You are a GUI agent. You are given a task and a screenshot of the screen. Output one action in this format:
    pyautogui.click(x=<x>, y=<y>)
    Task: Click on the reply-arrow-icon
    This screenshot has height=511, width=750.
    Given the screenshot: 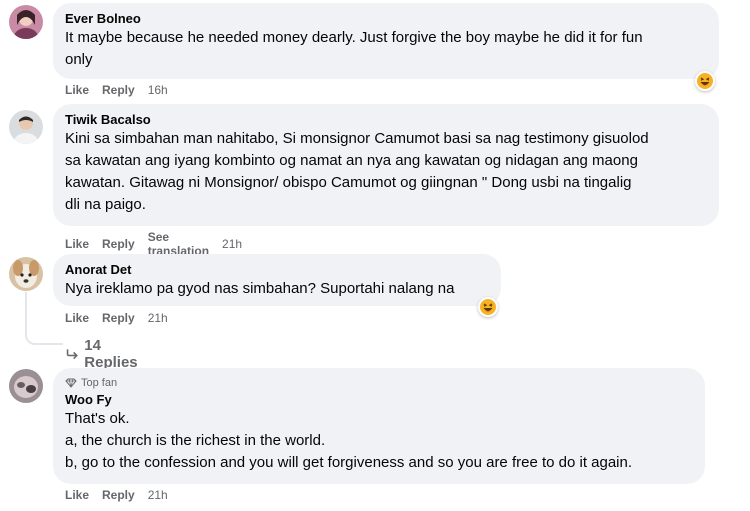 What is the action you would take?
    pyautogui.click(x=72, y=354)
    